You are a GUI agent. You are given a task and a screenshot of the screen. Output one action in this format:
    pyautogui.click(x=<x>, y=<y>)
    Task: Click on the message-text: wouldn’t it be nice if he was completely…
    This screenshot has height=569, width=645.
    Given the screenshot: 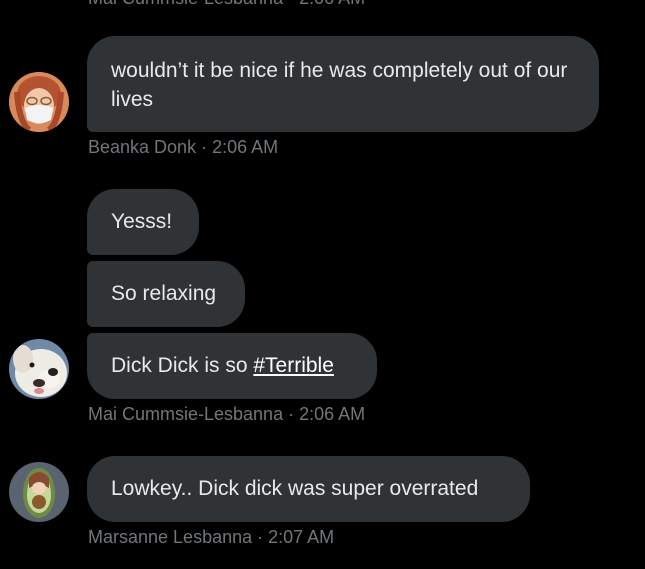 What is the action you would take?
    pyautogui.click(x=339, y=85)
    